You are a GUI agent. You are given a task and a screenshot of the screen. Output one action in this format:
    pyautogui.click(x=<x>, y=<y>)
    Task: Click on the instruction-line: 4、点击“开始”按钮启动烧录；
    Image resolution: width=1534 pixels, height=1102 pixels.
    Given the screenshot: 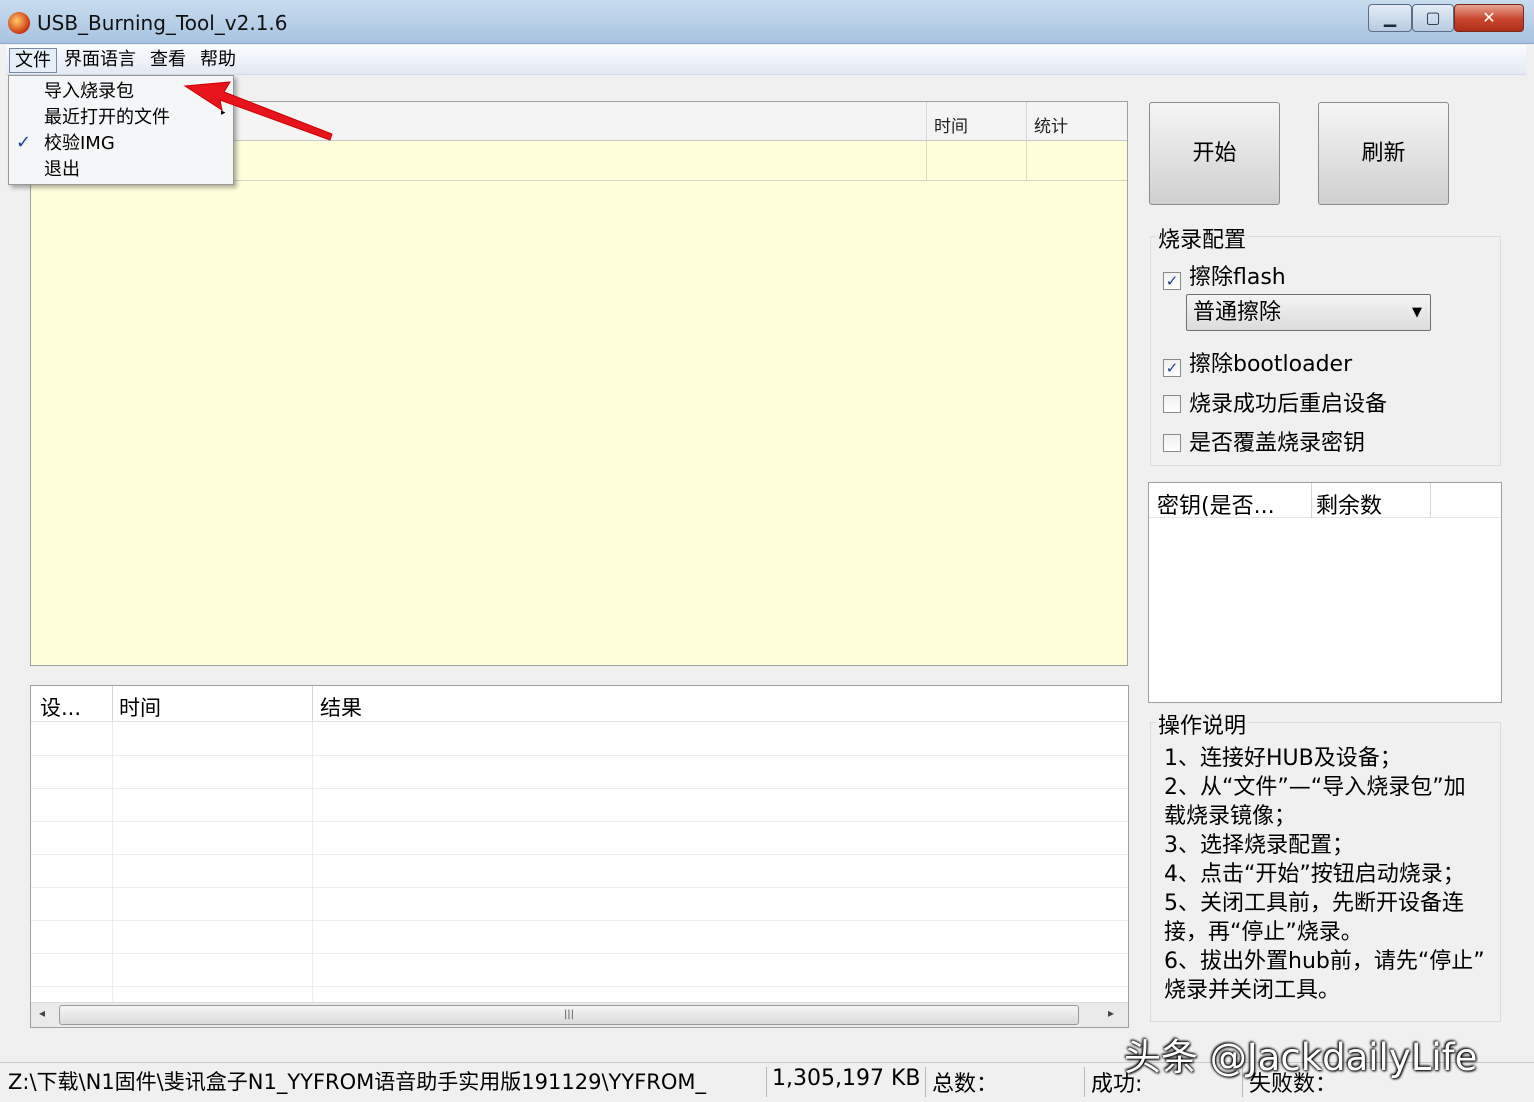 What is the action you would take?
    pyautogui.click(x=1314, y=874)
    